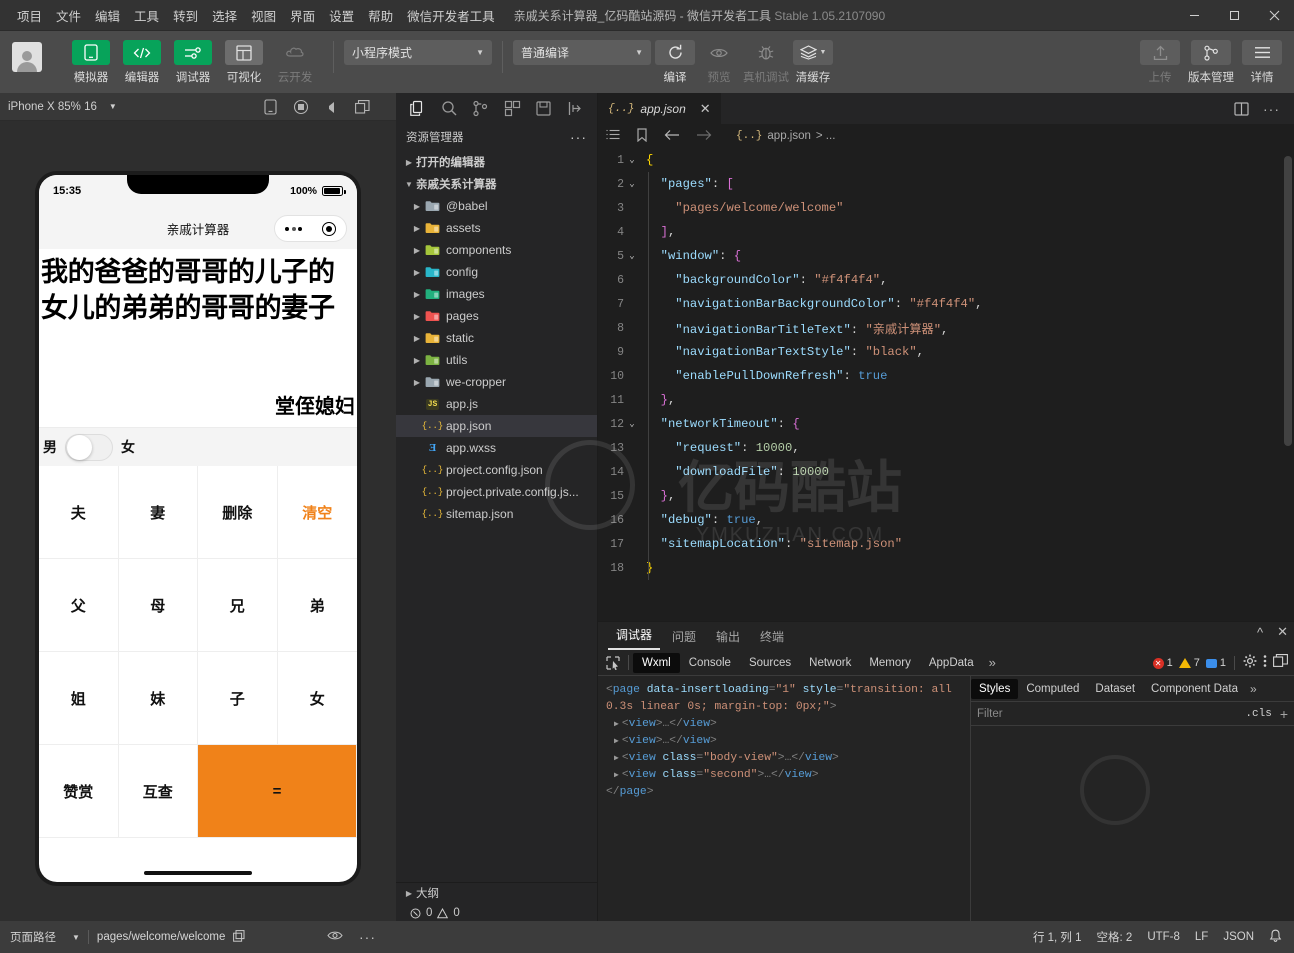 This screenshot has height=953, width=1294. I want to click on keypad-key-兄: 兄, so click(238, 605).